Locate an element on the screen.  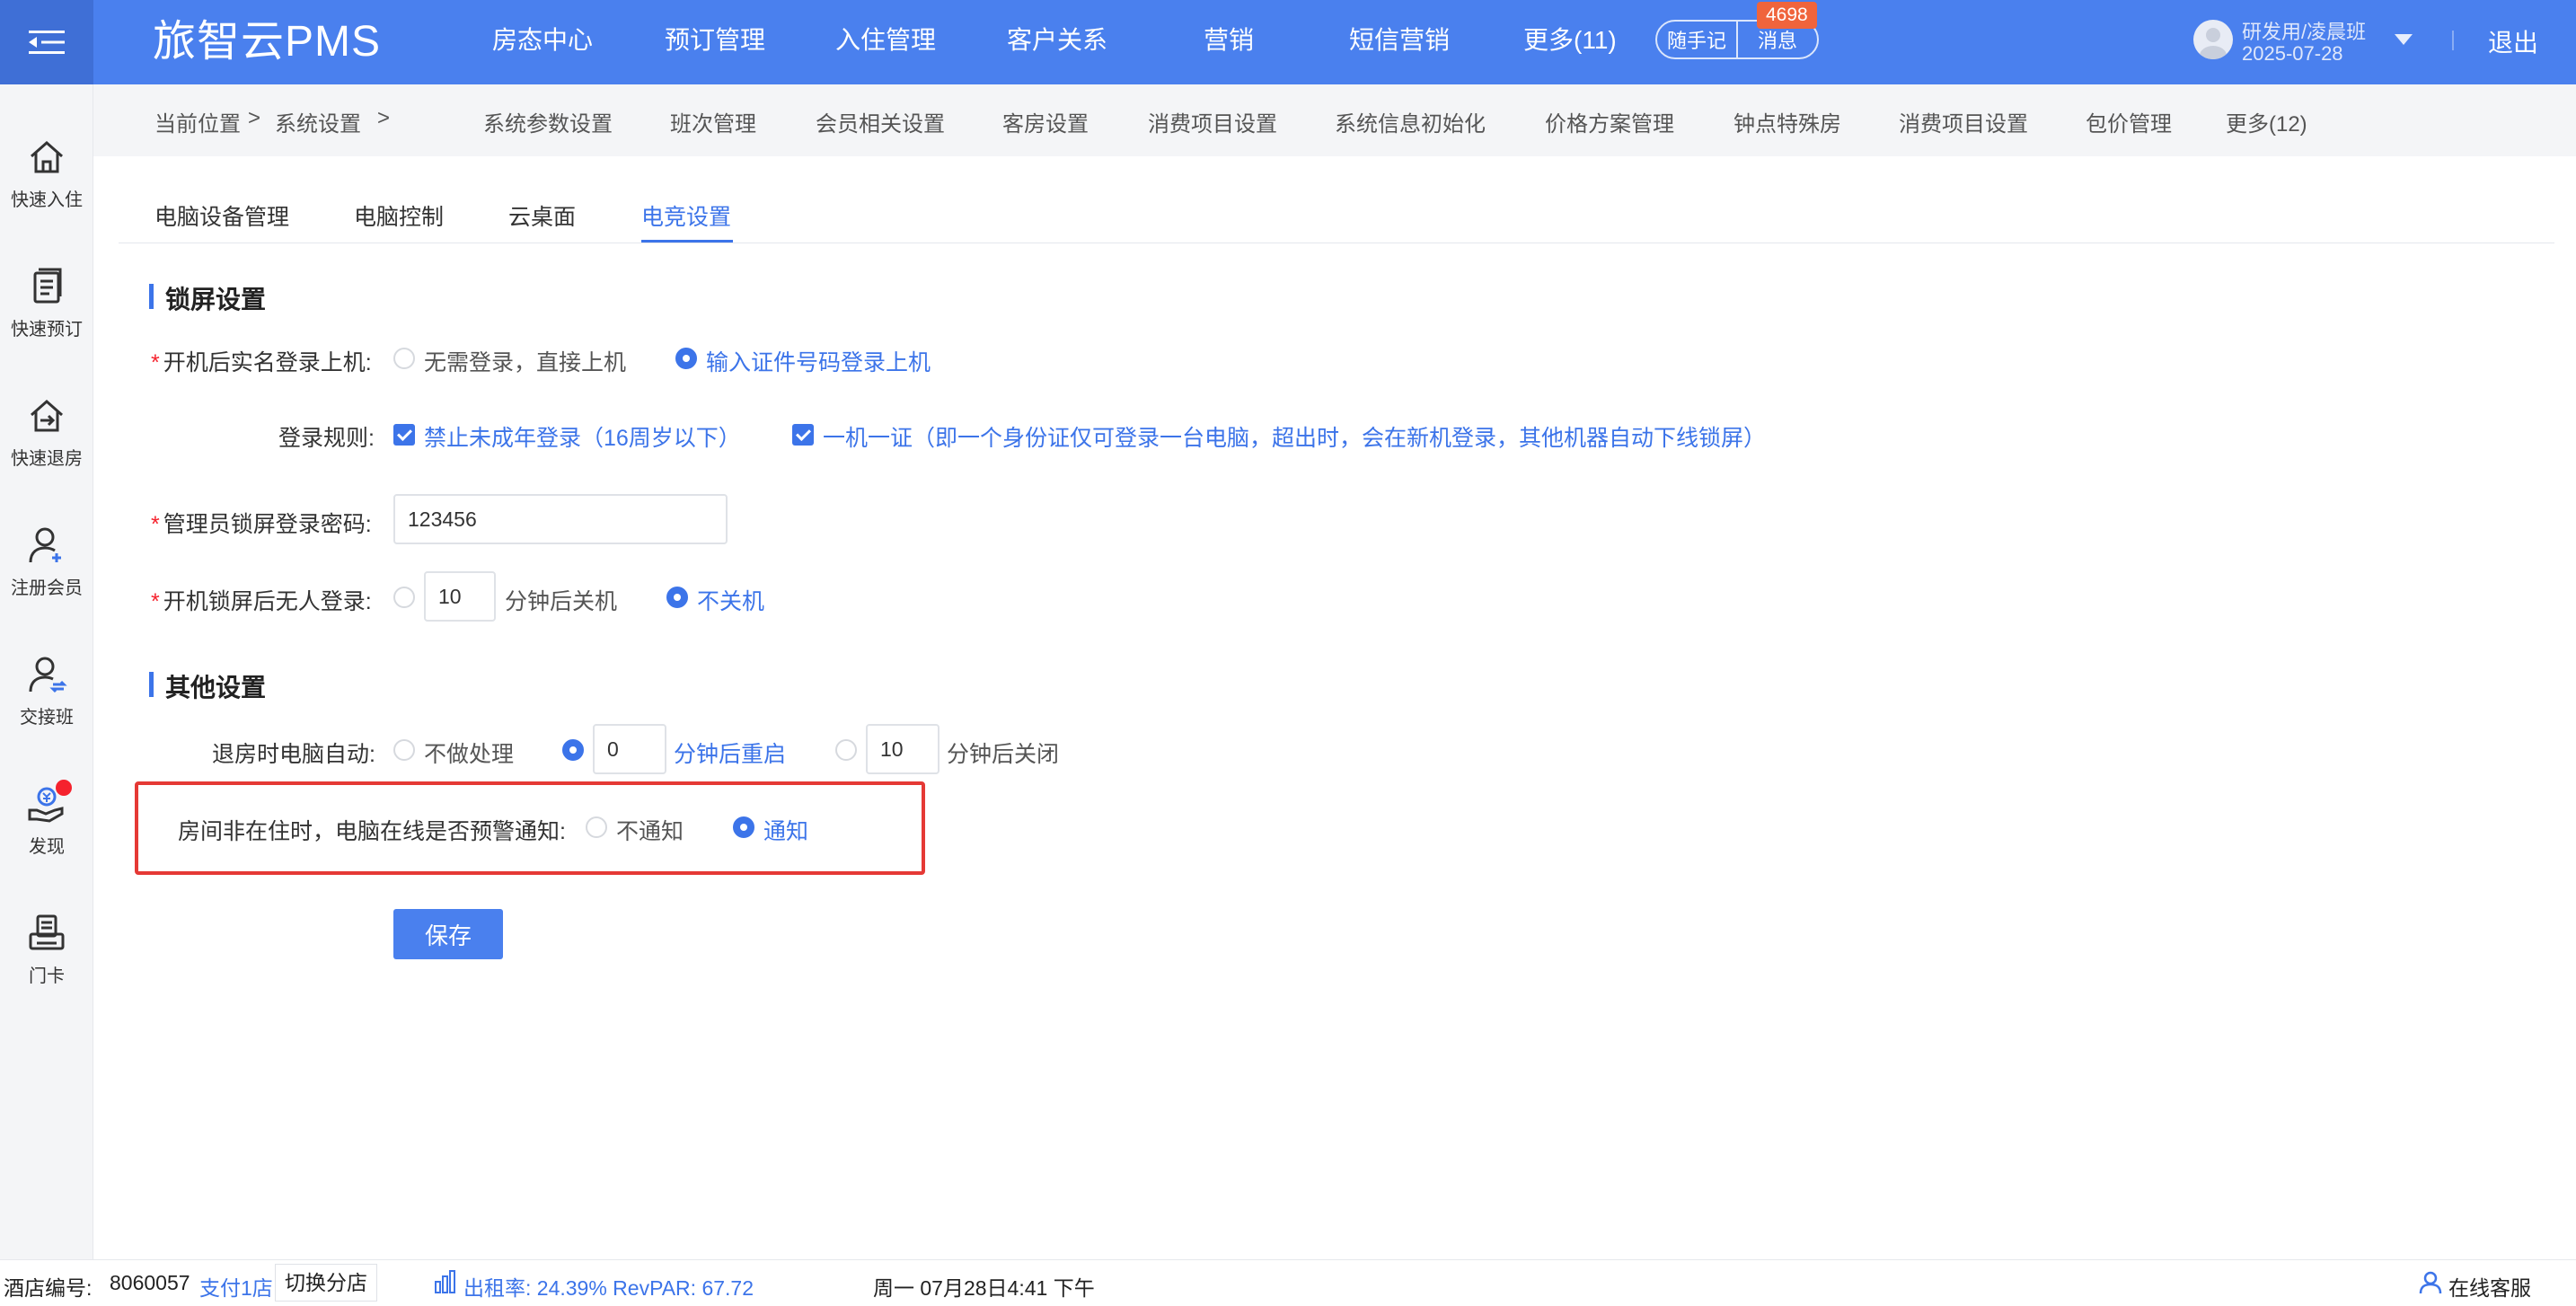
subnav-consumption-items: 消费项目设置 is located at coordinates (1212, 121).